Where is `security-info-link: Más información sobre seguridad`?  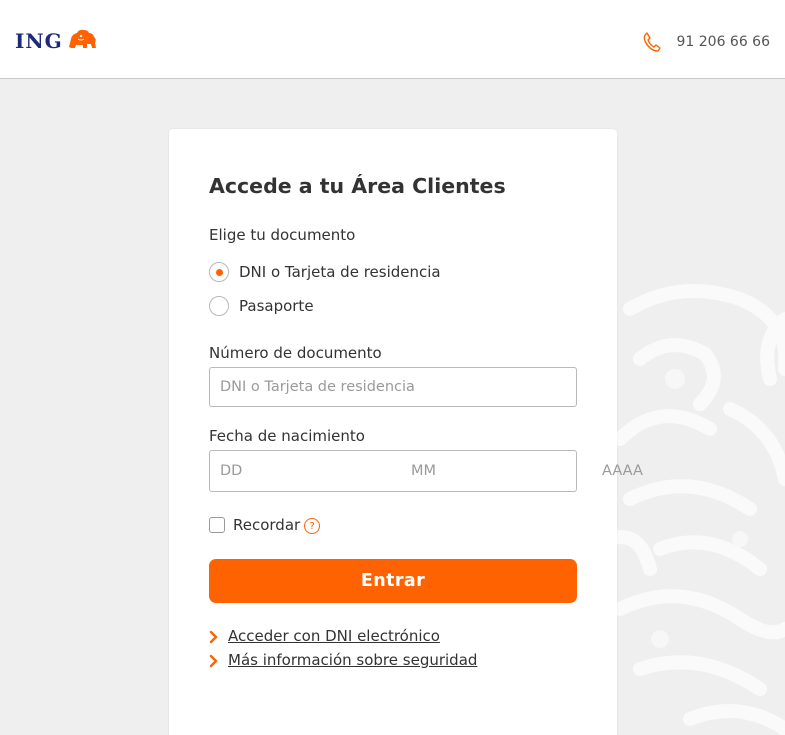 security-info-link: Más información sobre seguridad is located at coordinates (352, 660).